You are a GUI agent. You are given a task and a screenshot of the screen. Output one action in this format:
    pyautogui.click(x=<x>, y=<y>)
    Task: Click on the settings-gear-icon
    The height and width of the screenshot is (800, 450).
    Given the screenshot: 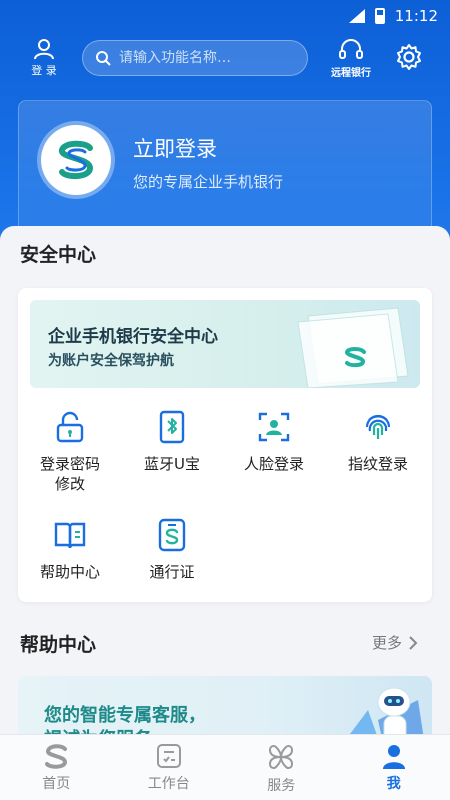 What is the action you would take?
    pyautogui.click(x=409, y=57)
    